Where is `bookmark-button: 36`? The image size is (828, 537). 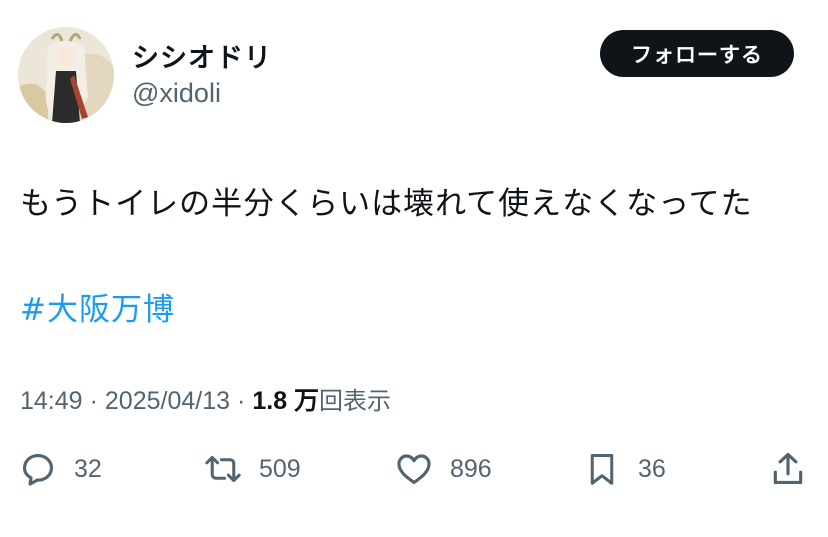 bookmark-button: 36 is located at coordinates (624, 469).